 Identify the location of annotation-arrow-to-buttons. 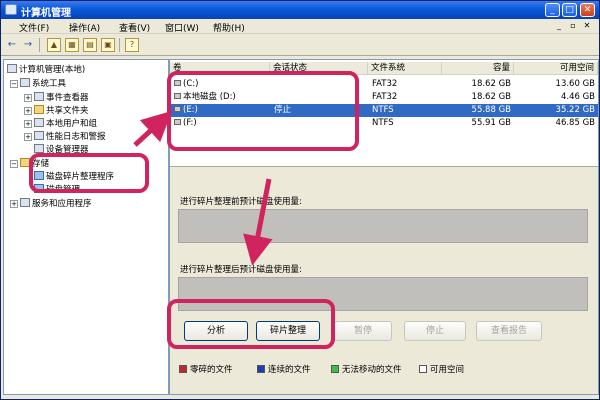
(258, 222).